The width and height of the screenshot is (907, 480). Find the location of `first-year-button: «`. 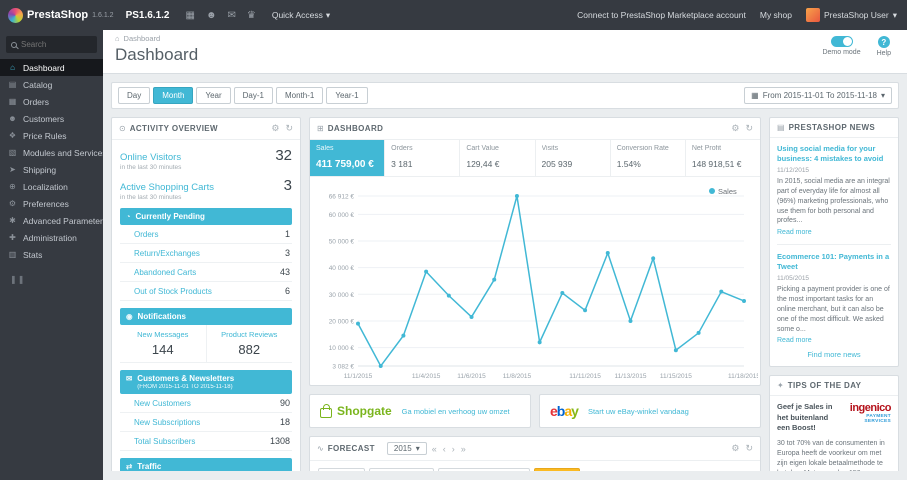

first-year-button: « is located at coordinates (434, 449).